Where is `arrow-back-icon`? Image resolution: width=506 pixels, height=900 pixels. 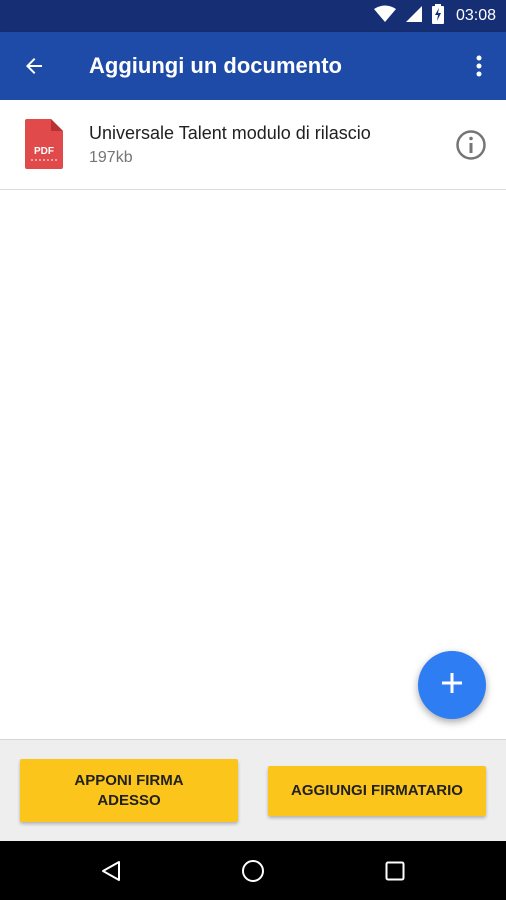 arrow-back-icon is located at coordinates (34, 66).